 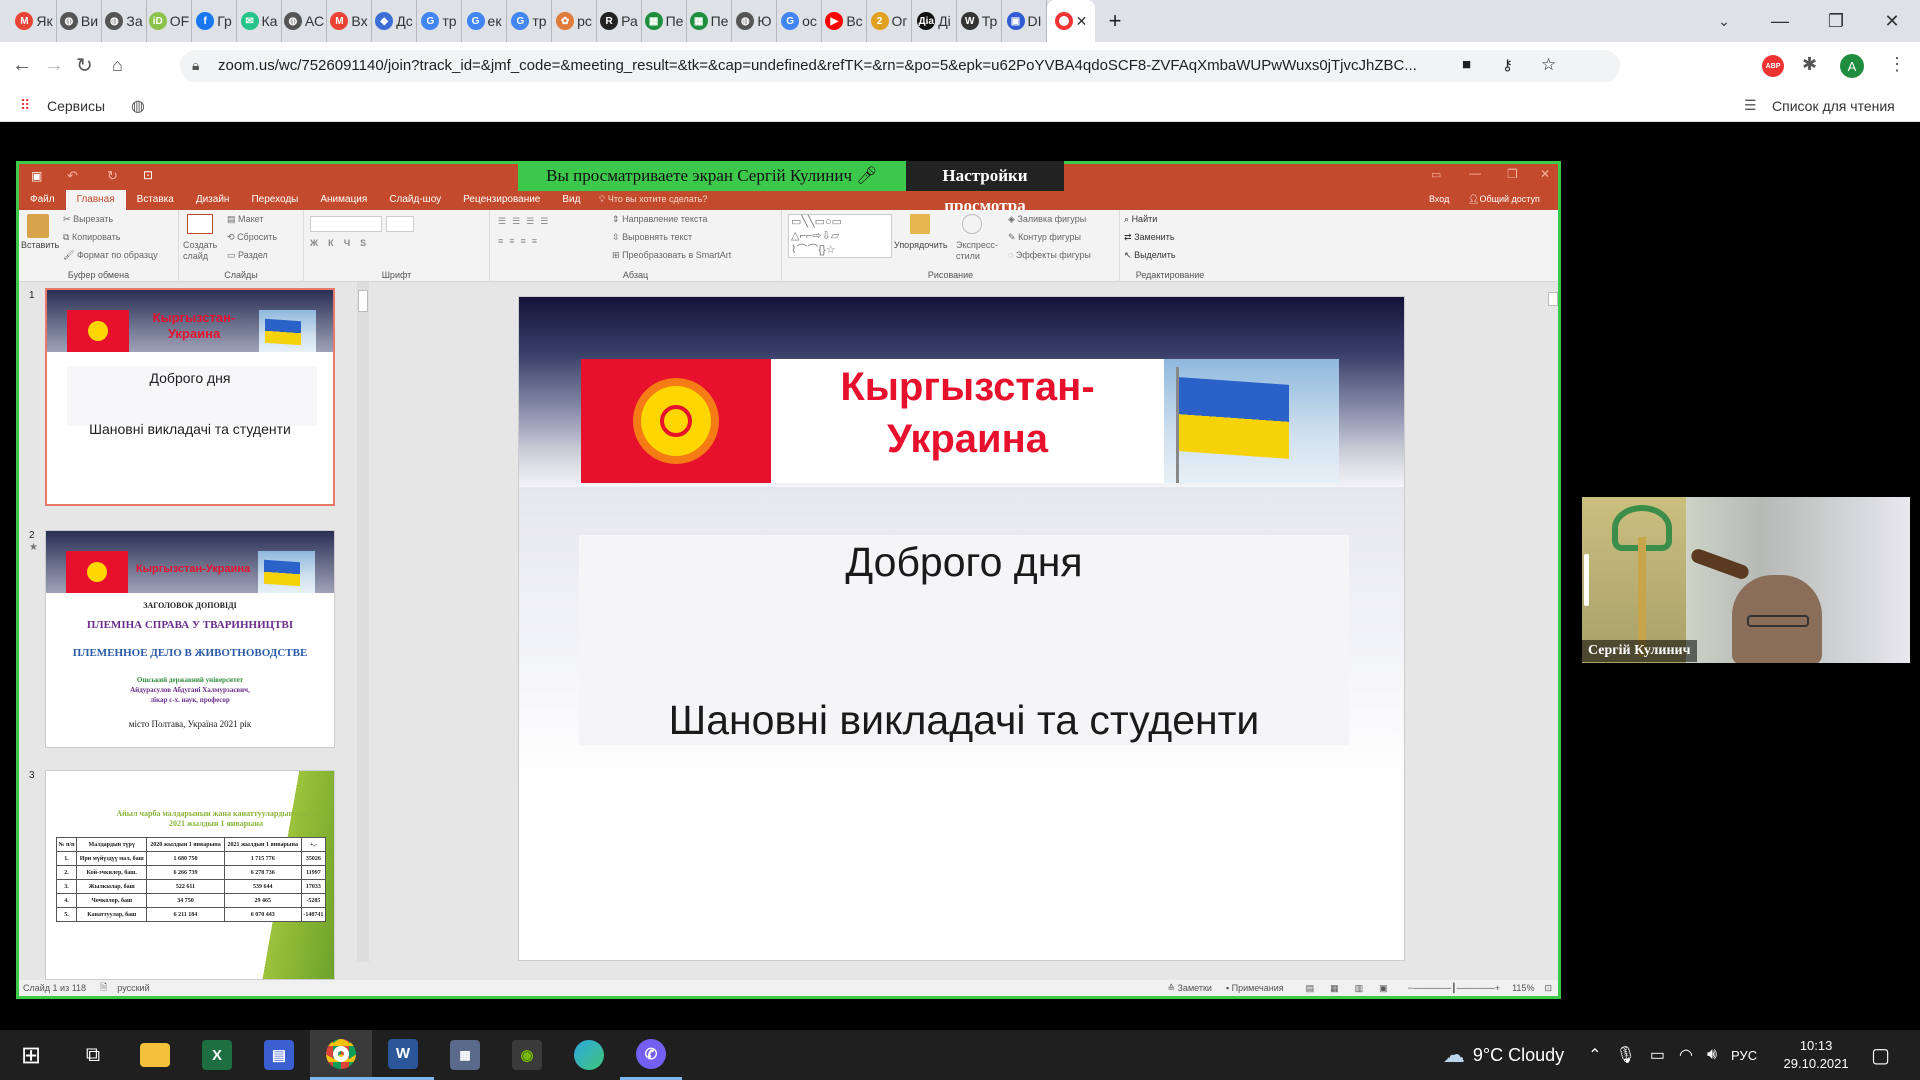 I want to click on word-app: W, so click(x=403, y=1055).